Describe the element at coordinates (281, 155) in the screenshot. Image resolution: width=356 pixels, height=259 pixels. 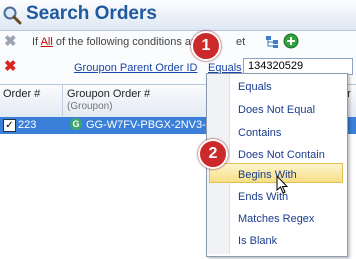
I see `dropdown-item-does-not-contain: Does Not Contain` at that location.